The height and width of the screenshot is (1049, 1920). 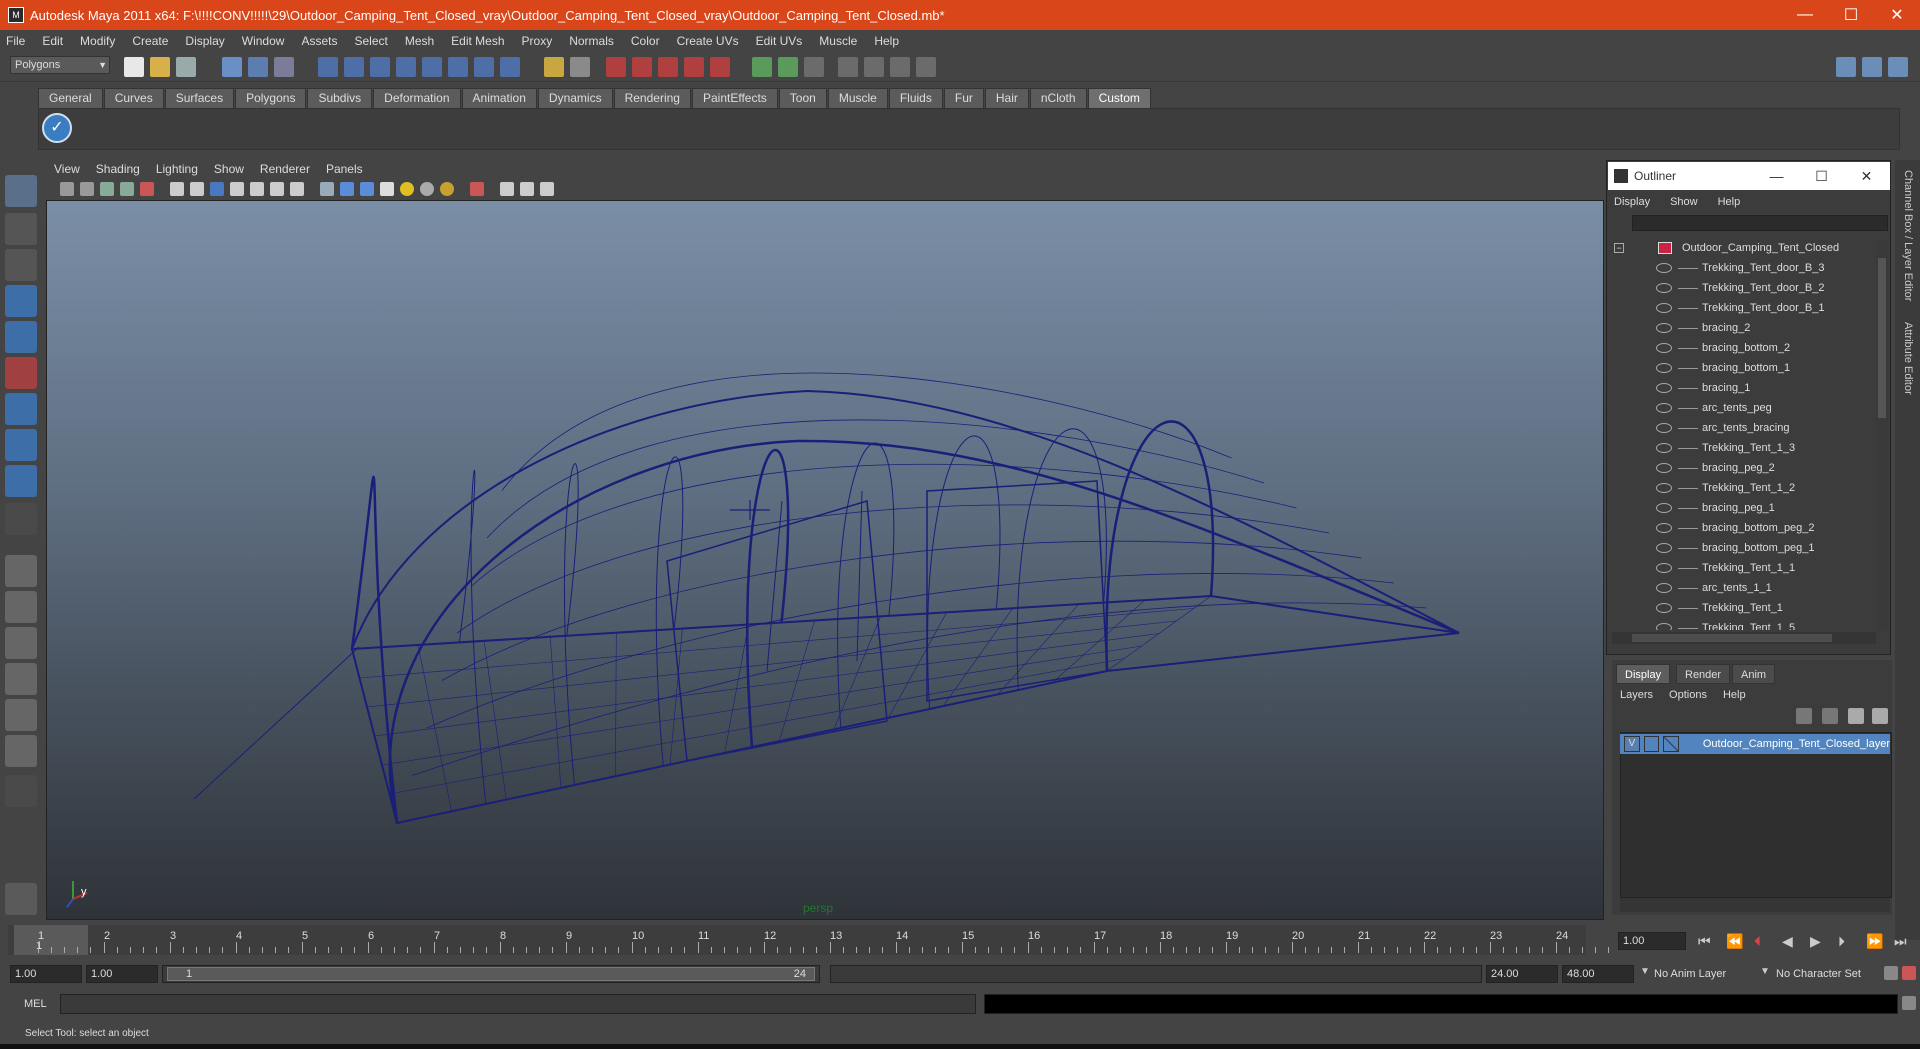 I want to click on field-chart-icon, so click(x=367, y=189).